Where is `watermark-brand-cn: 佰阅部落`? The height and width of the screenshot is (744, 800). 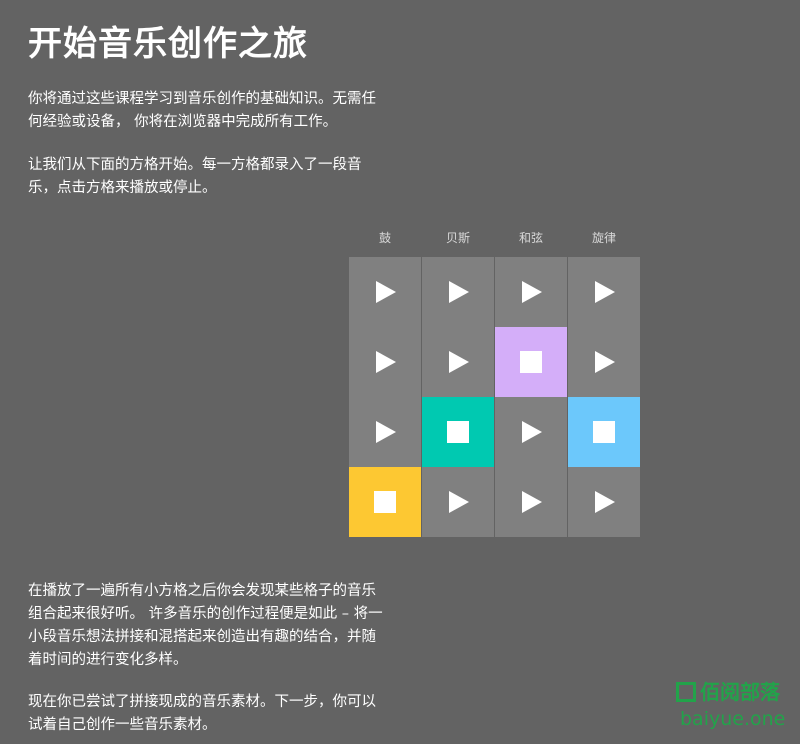 watermark-brand-cn: 佰阅部落 is located at coordinates (740, 692).